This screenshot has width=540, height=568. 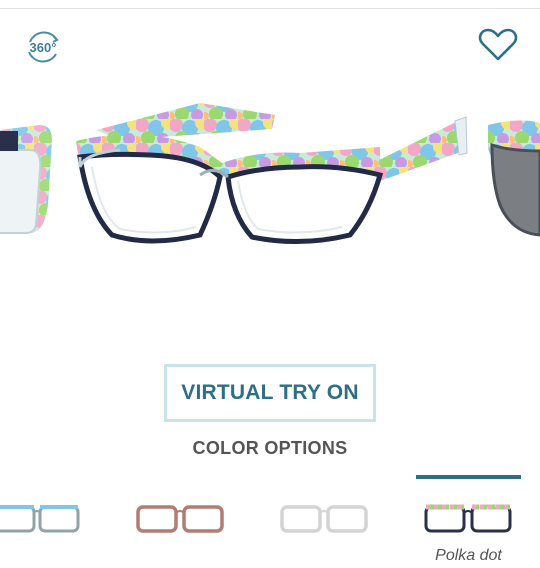 I want to click on color-options-heading: COLOR OPTIONS, so click(x=270, y=448).